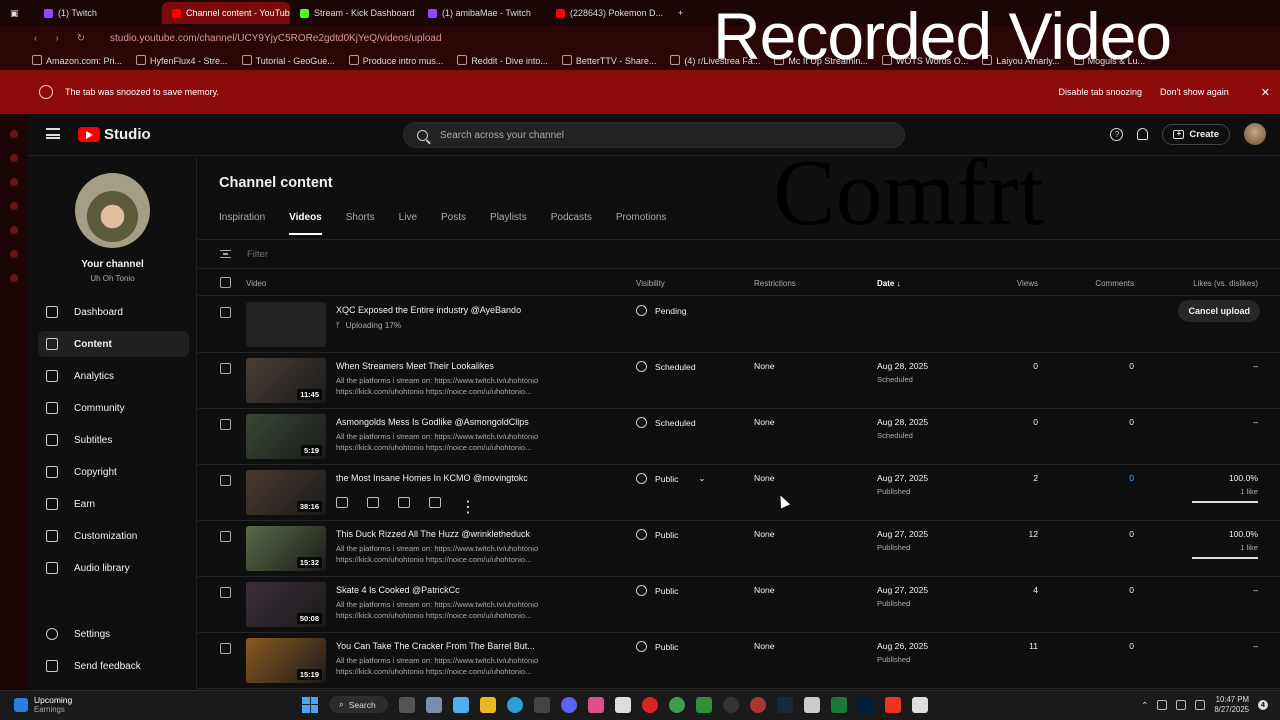  Describe the element at coordinates (310, 704) in the screenshot. I see `windows-start-icon` at that location.